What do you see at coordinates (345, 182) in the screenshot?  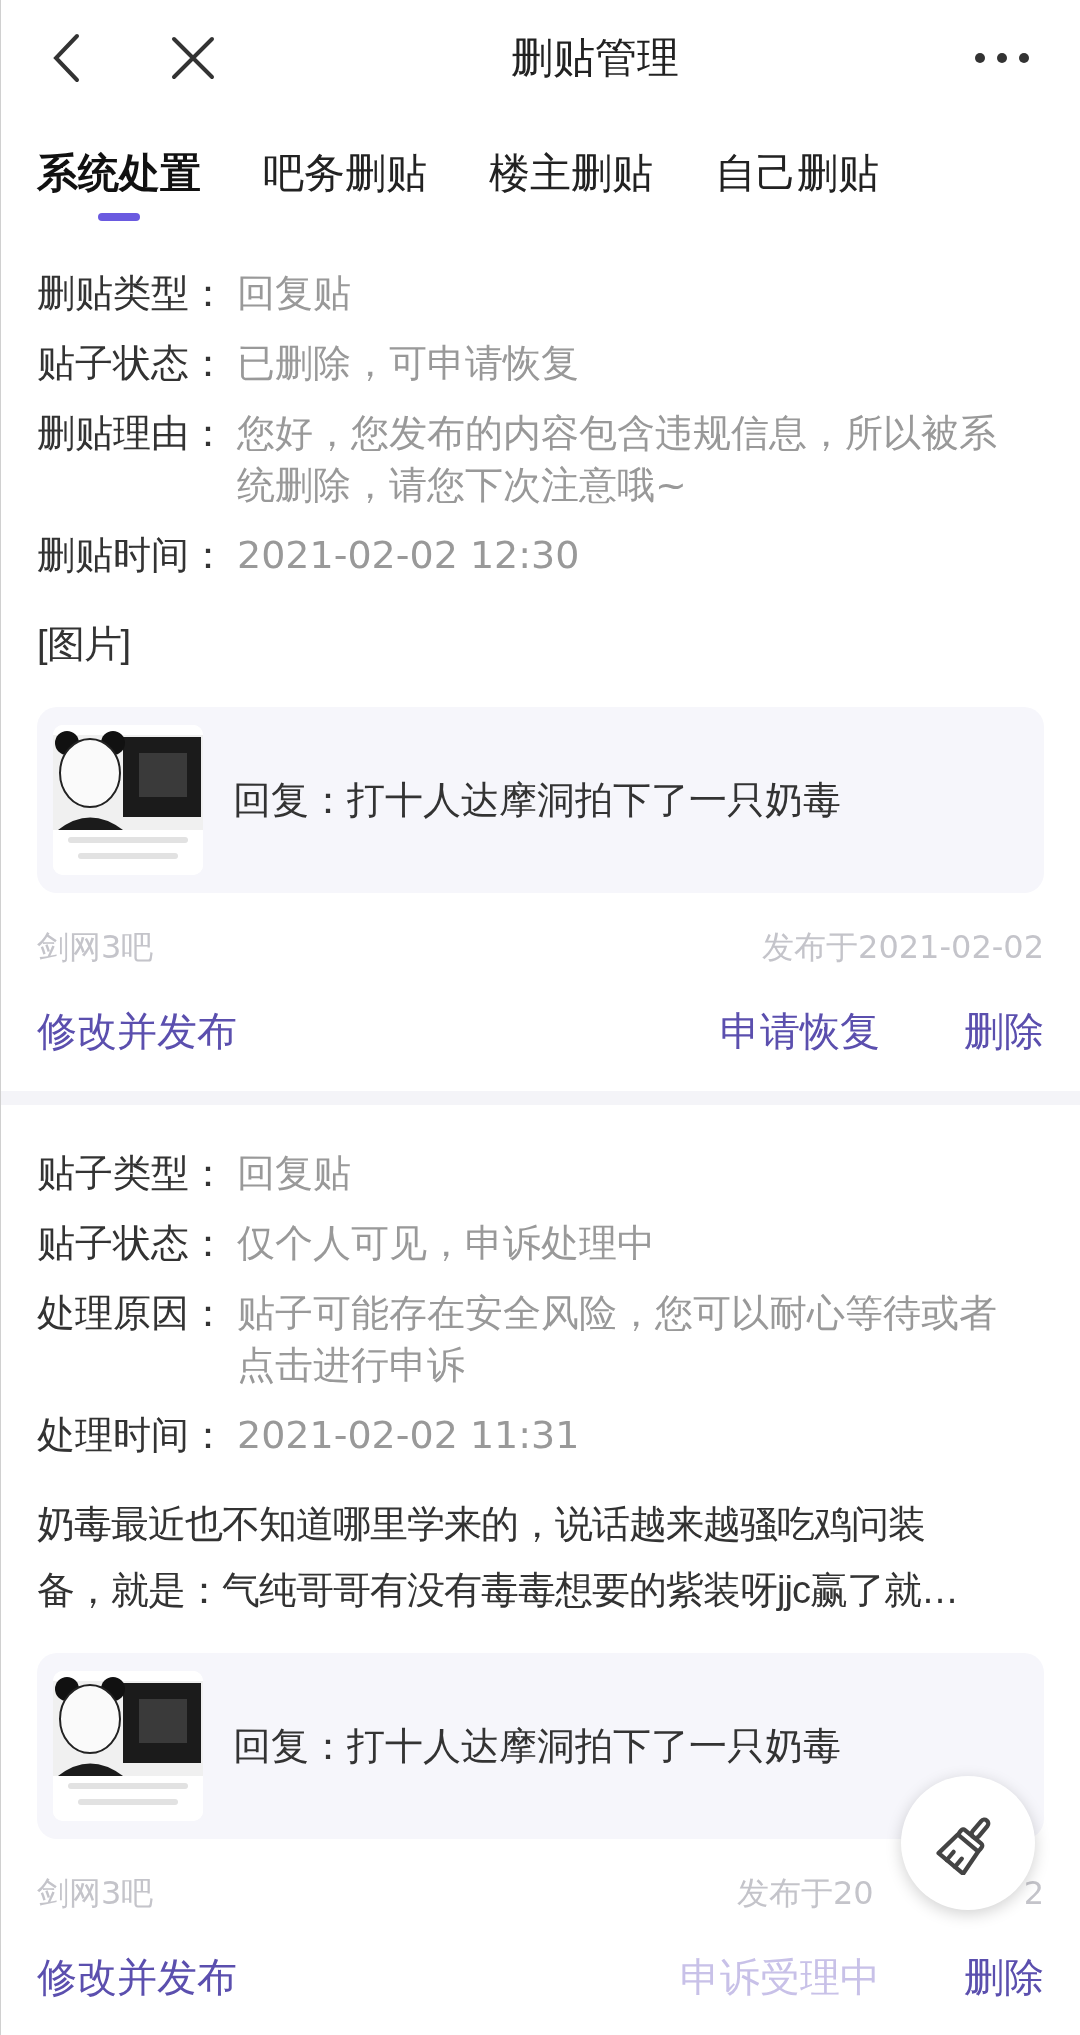 I see `tab: 吧务删贴` at bounding box center [345, 182].